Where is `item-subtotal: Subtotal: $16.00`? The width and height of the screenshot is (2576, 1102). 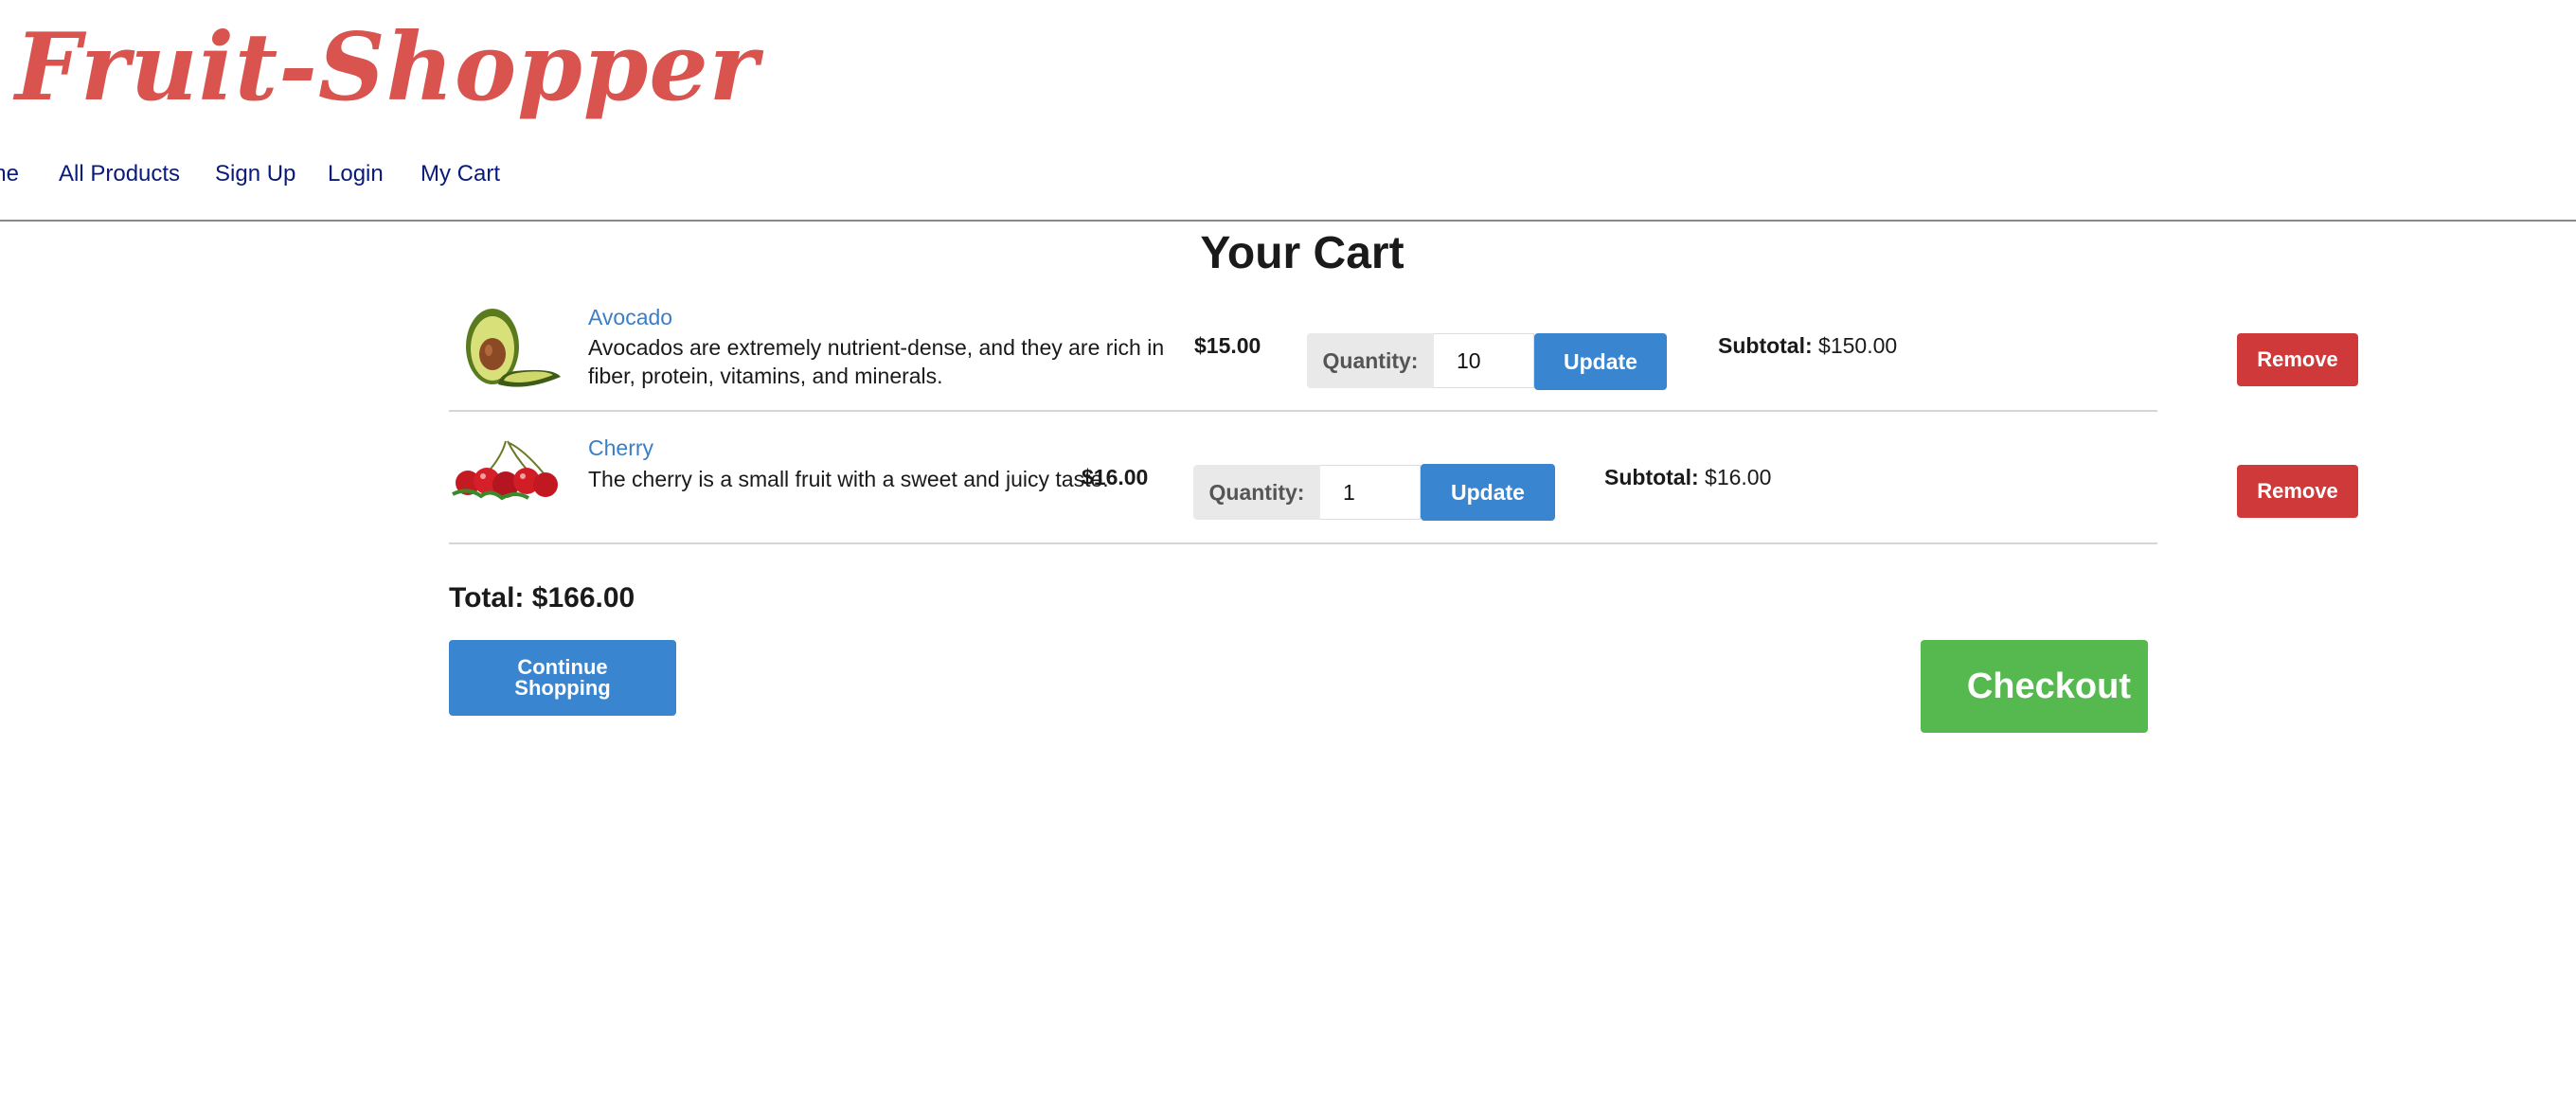 item-subtotal: Subtotal: $16.00 is located at coordinates (1687, 477).